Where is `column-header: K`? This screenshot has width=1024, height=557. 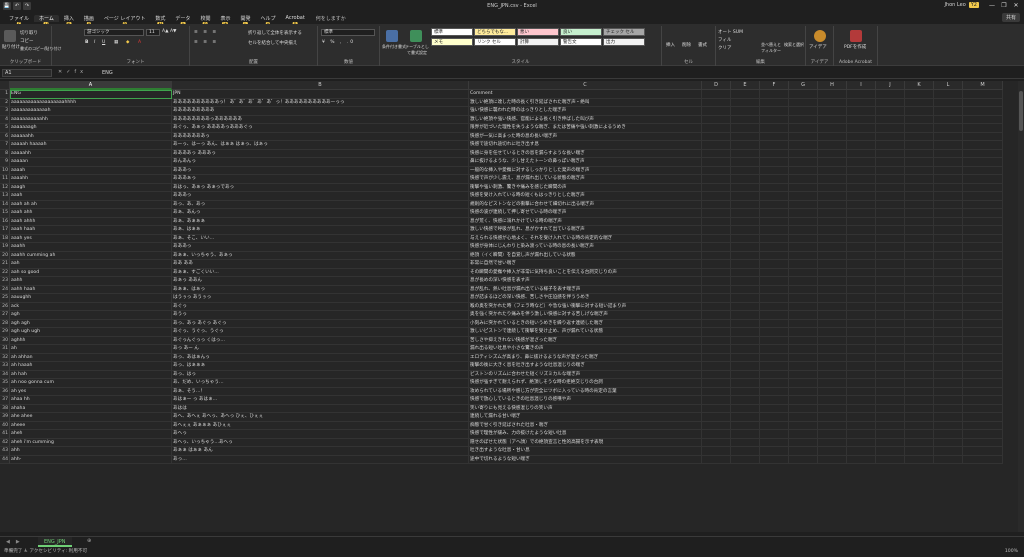
column-header: K is located at coordinates (919, 85).